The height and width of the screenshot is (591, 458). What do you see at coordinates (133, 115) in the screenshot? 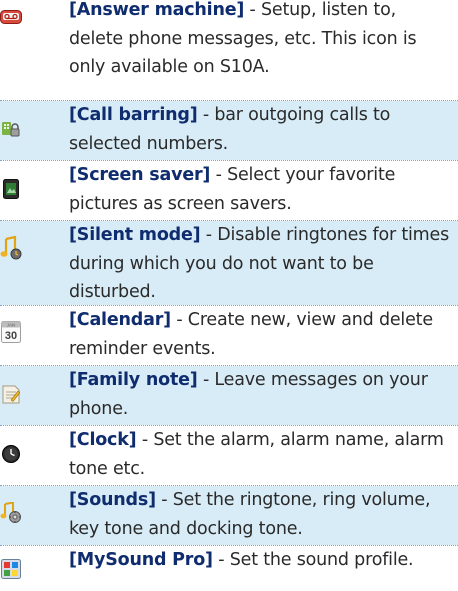
I see `item-key: [Call barring]` at bounding box center [133, 115].